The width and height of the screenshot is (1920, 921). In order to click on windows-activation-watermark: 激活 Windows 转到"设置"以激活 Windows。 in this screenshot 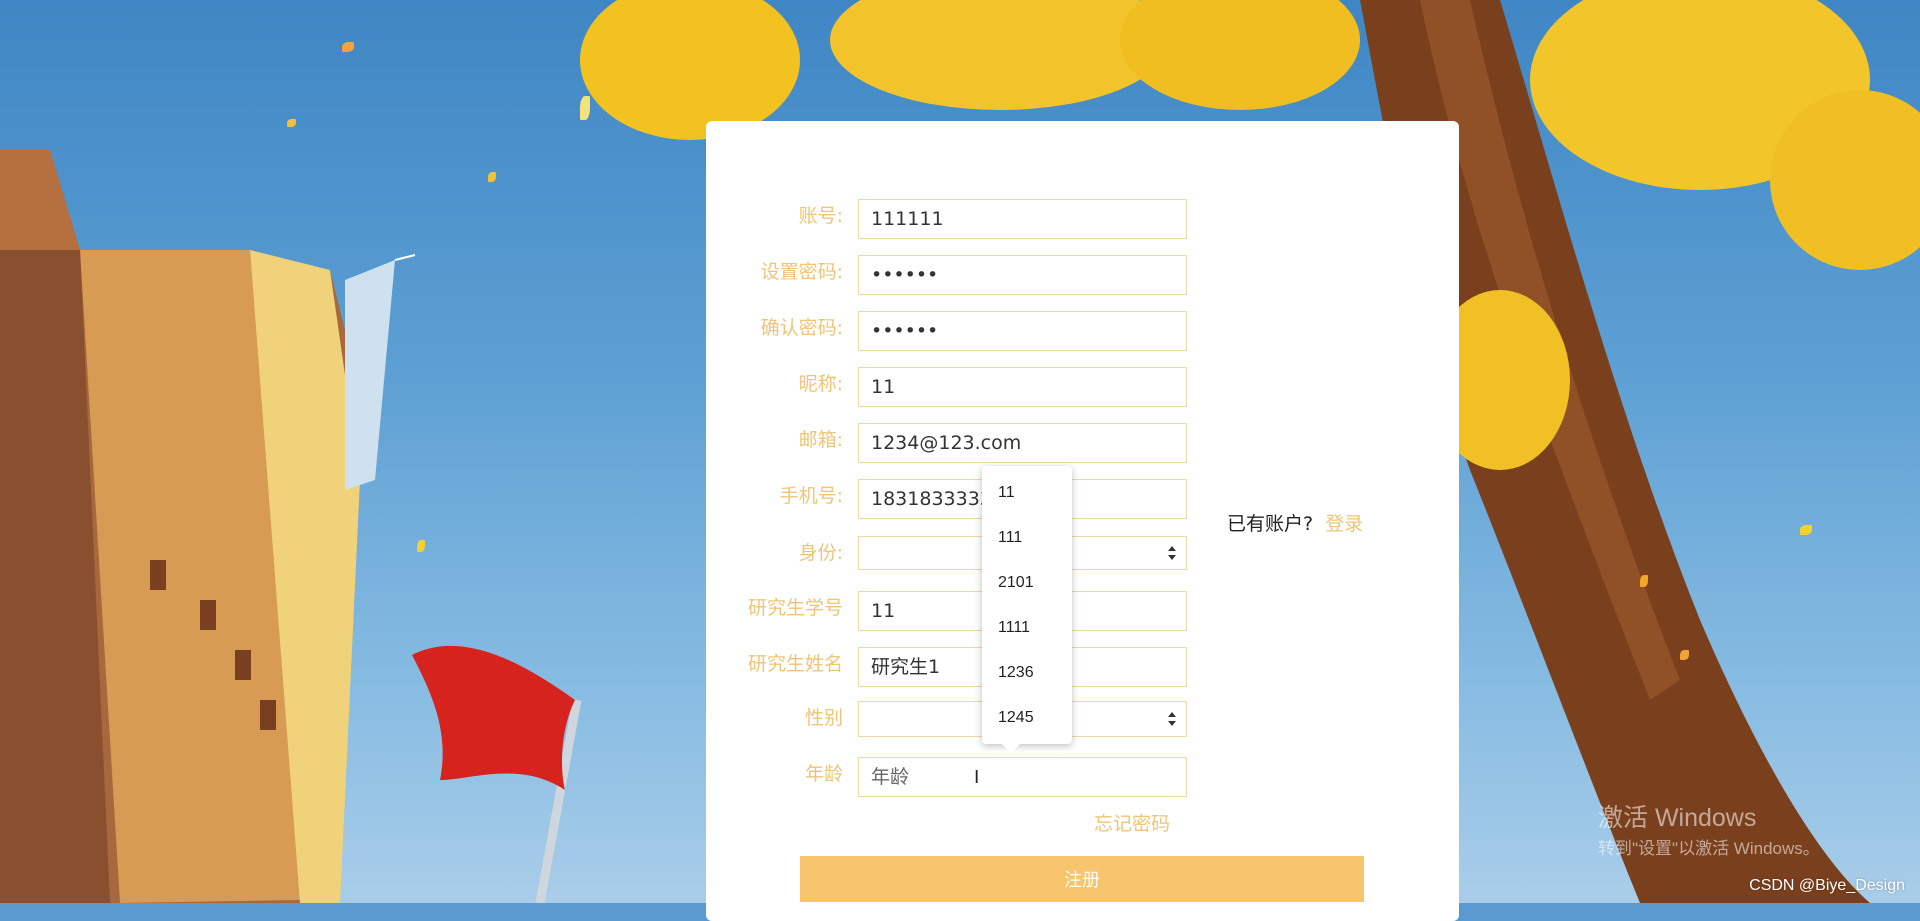, I will do `click(1709, 828)`.